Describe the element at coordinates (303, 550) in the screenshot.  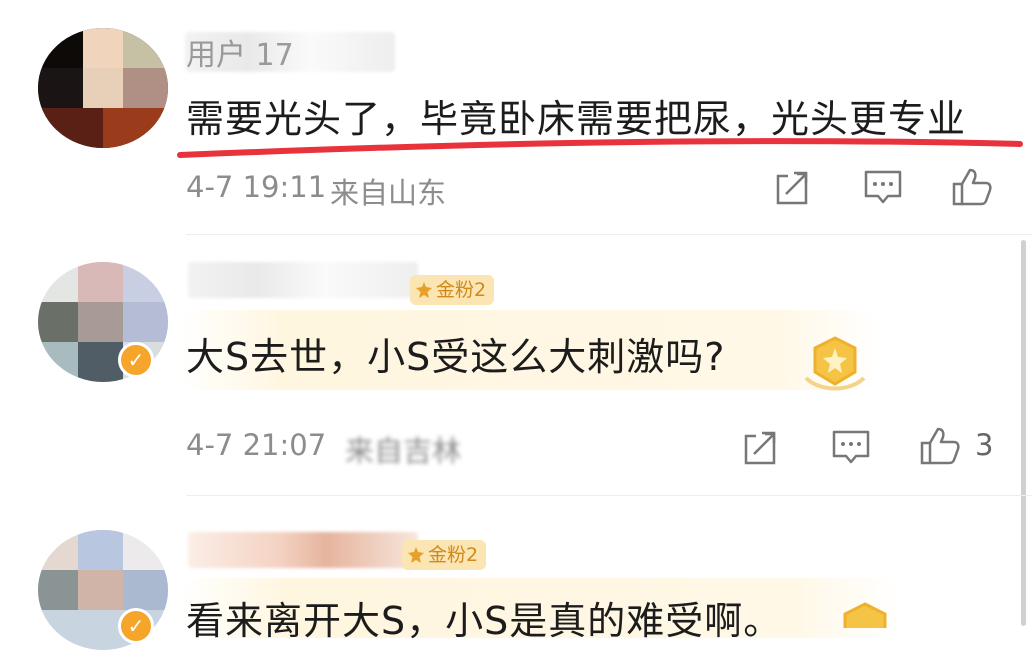
I see `username-redacted` at that location.